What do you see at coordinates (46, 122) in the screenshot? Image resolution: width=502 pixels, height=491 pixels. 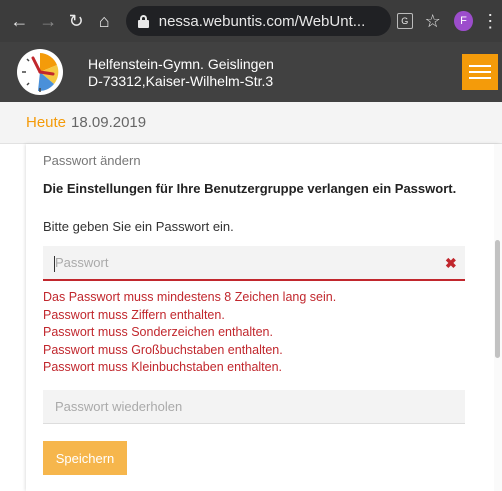 I see `today-link: Heute` at bounding box center [46, 122].